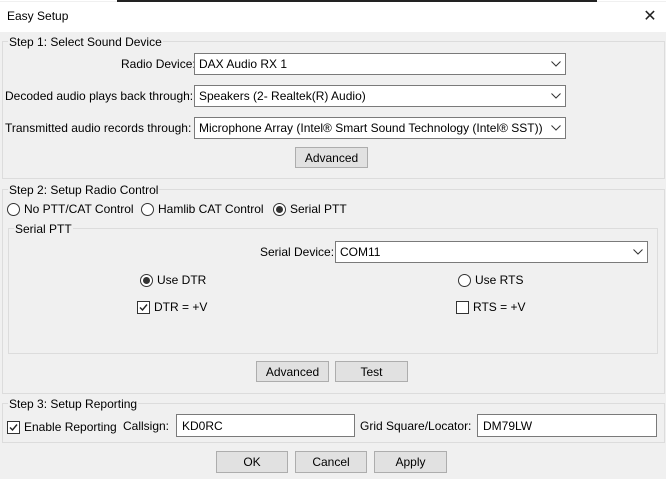  What do you see at coordinates (73, 404) in the screenshot?
I see `step3-title: Step 3: Setup Reporting` at bounding box center [73, 404].